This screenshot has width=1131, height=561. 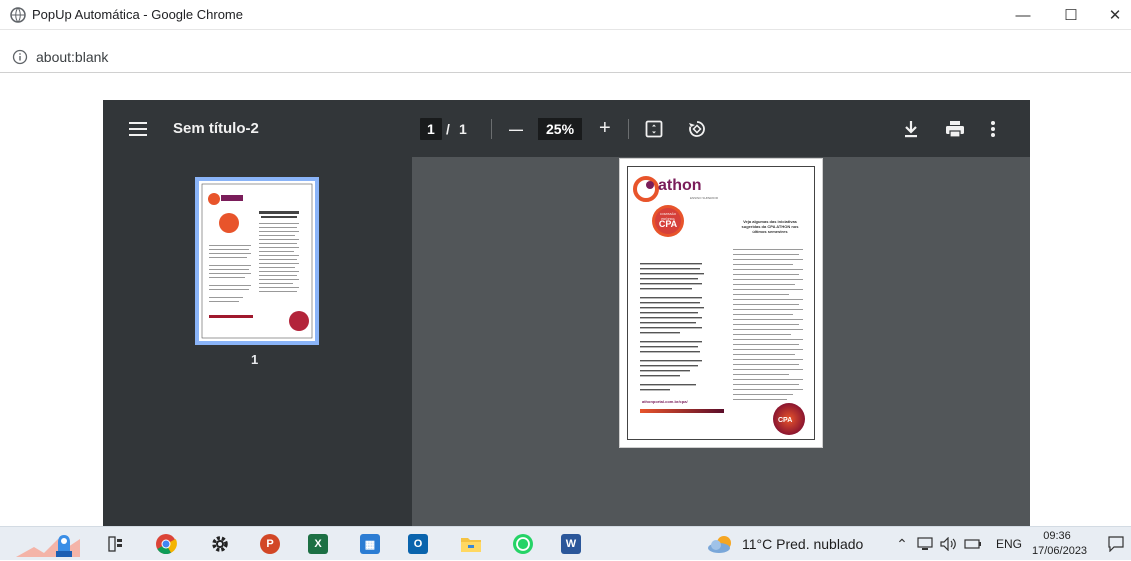 I want to click on taskbar-file-explorer, so click(x=471, y=544).